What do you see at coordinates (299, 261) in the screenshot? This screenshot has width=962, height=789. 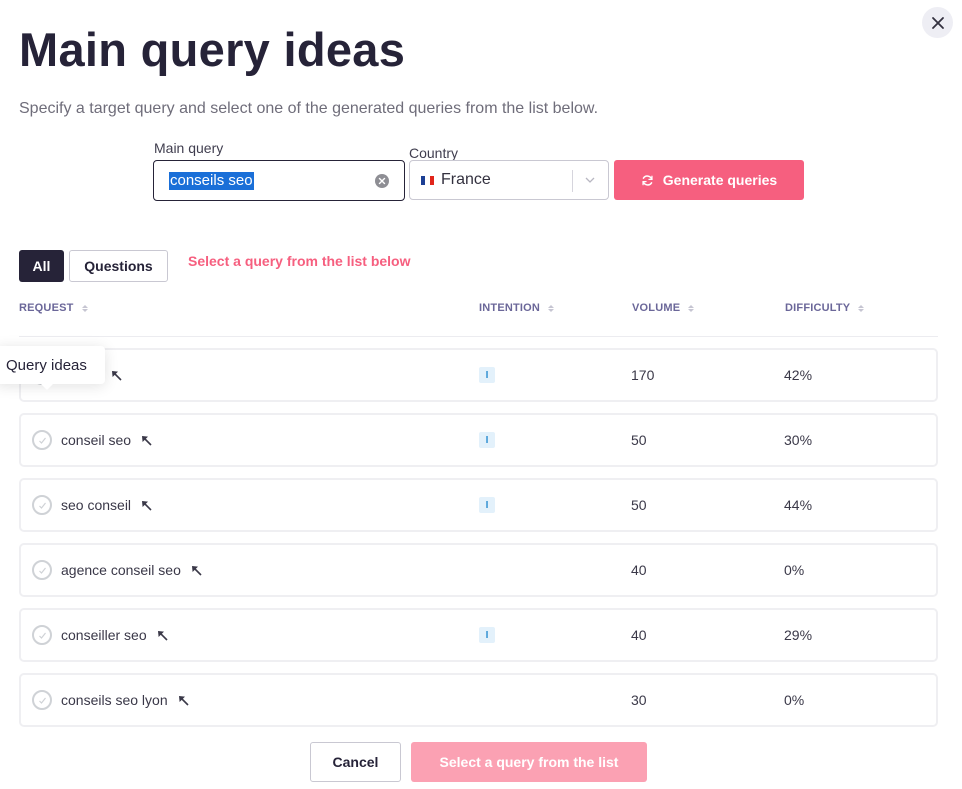 I see `selection-hint: Select a query from the list below` at bounding box center [299, 261].